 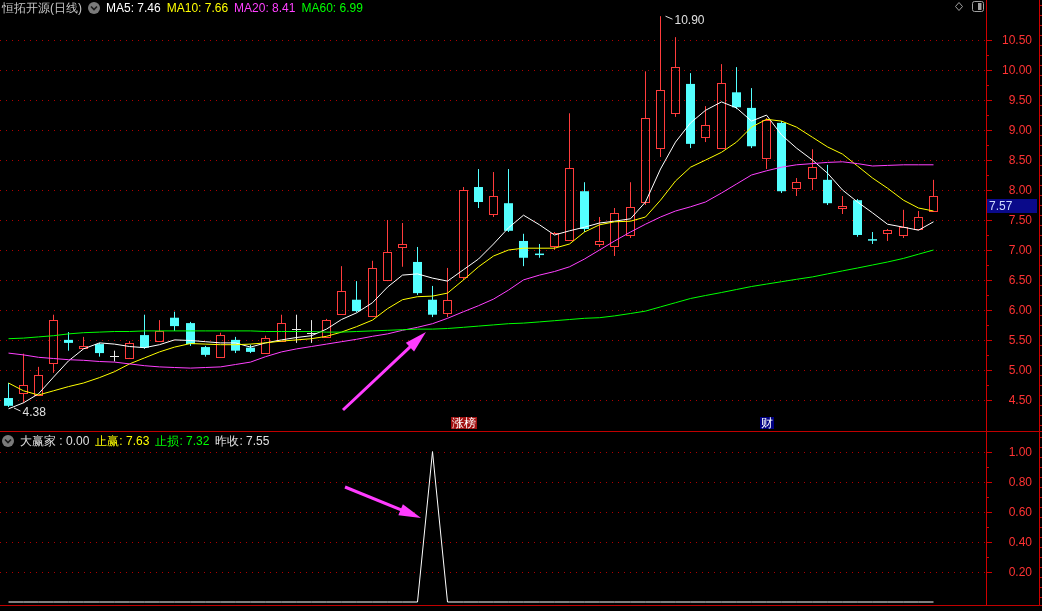 What do you see at coordinates (197, 8) in the screenshot?
I see `legend-item: MA10: 7.66` at bounding box center [197, 8].